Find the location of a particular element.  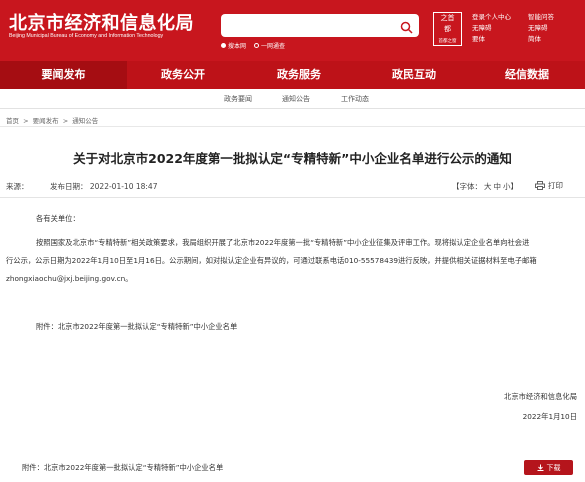

breadcrumb: 首页 > 要闻发布 > 通知公告 is located at coordinates (53, 120).